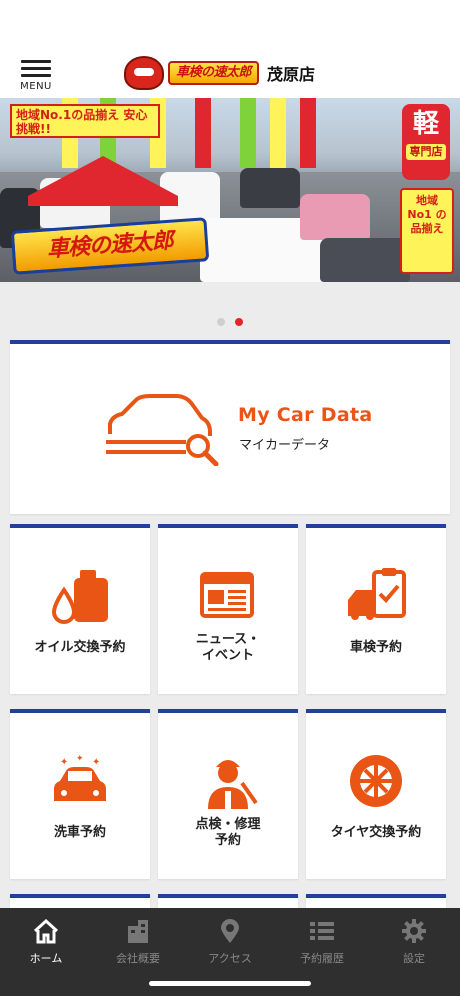  I want to click on tire-change-label: タイヤ交換予約, so click(376, 832).